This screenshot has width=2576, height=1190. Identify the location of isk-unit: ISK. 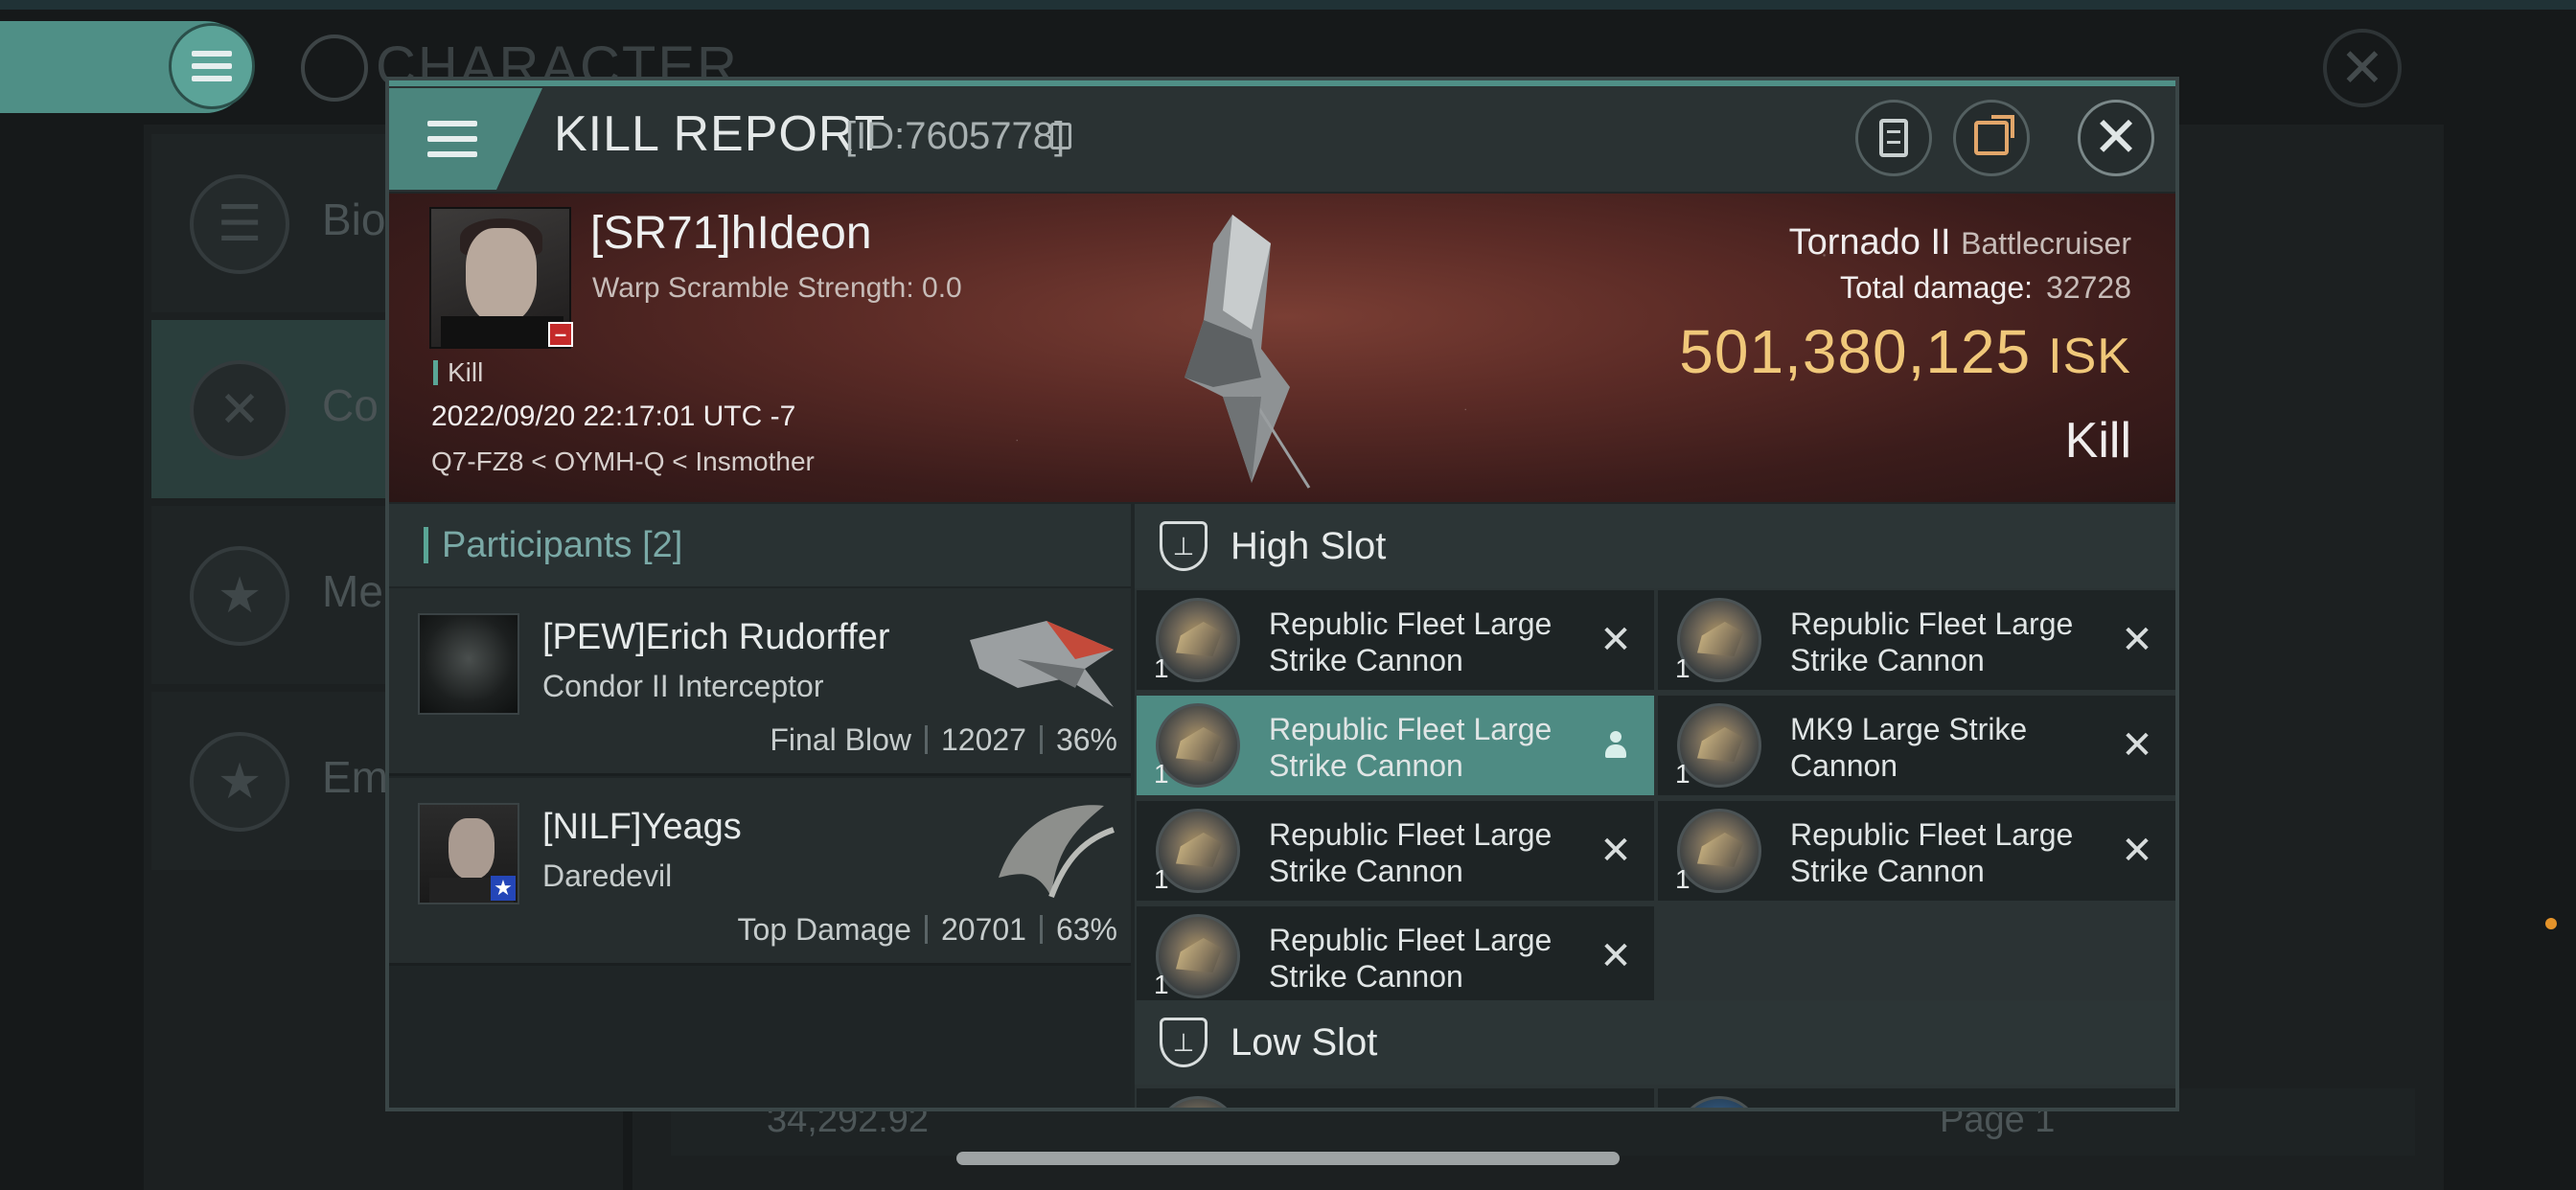
(2089, 357).